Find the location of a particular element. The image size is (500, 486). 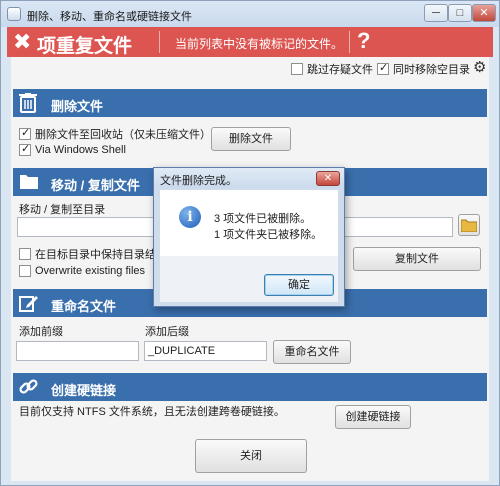

info-icon: i is located at coordinates (190, 217).